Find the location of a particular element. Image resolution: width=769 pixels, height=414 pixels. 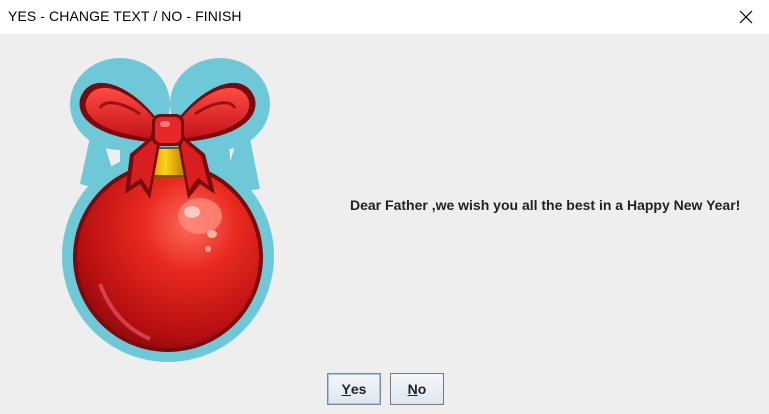

close-icon is located at coordinates (746, 17).